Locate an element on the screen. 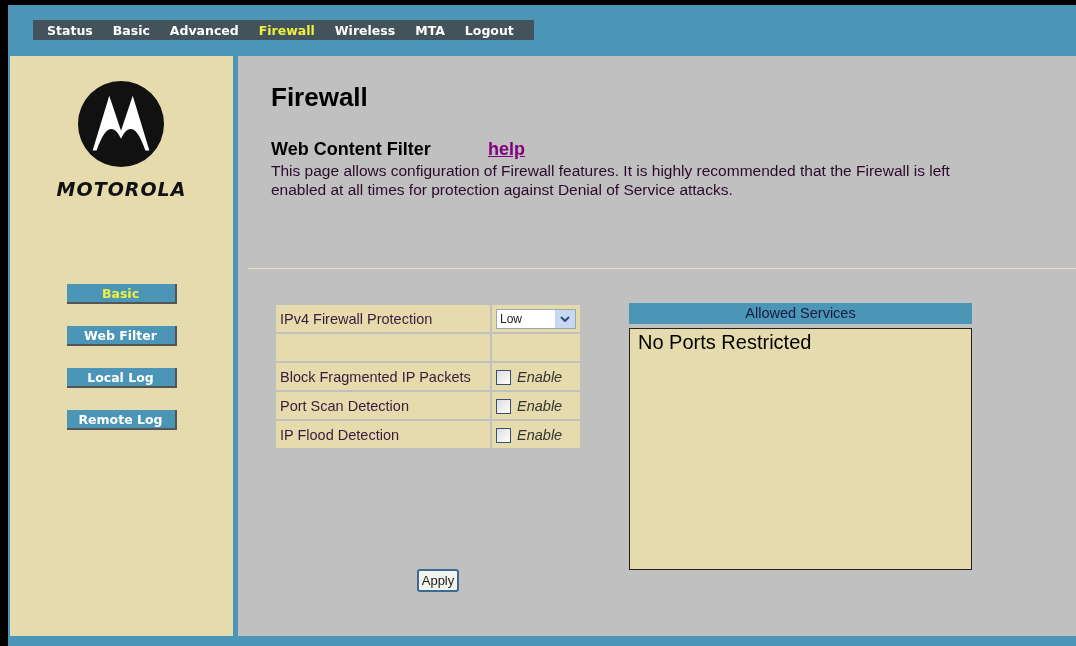 The image size is (1076, 646). apply-button: Apply is located at coordinates (438, 580).